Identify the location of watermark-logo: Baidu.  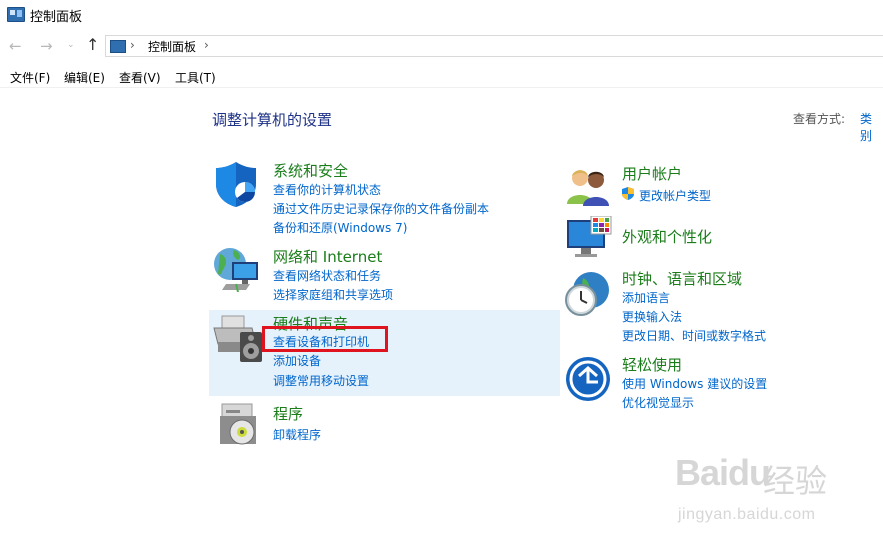
(723, 472).